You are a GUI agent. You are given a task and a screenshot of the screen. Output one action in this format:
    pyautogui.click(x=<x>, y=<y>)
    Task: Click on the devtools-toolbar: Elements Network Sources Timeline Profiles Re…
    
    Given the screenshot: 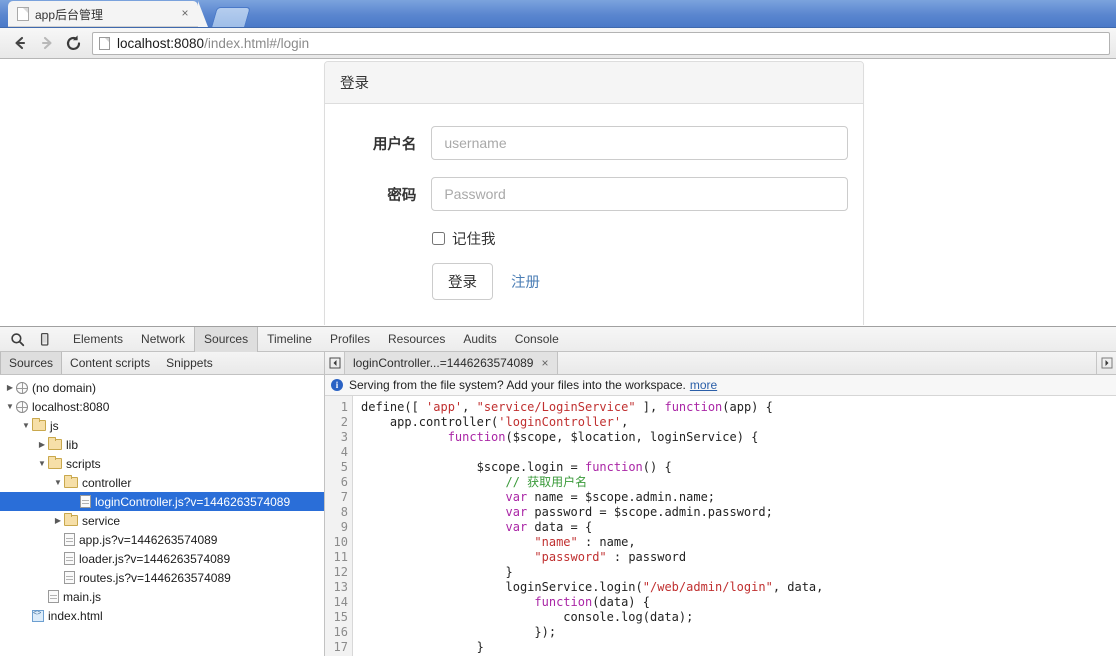 What is the action you would take?
    pyautogui.click(x=558, y=339)
    